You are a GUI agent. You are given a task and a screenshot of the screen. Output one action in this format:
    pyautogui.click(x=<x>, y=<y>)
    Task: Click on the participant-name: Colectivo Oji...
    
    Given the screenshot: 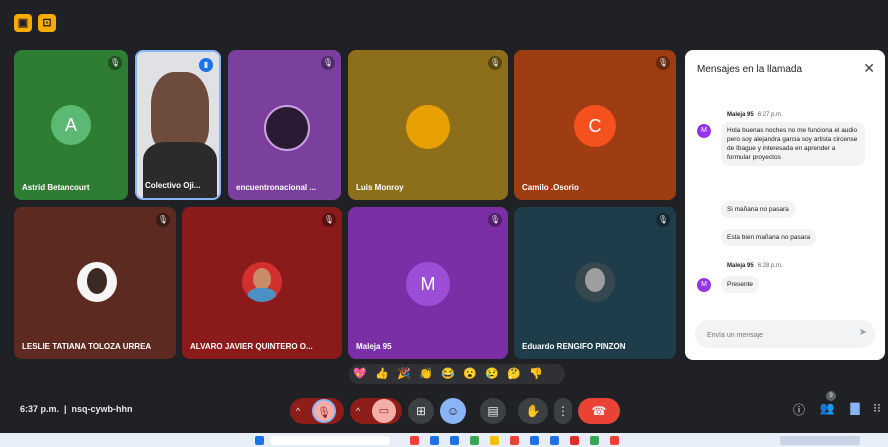 What is the action you would take?
    pyautogui.click(x=173, y=185)
    